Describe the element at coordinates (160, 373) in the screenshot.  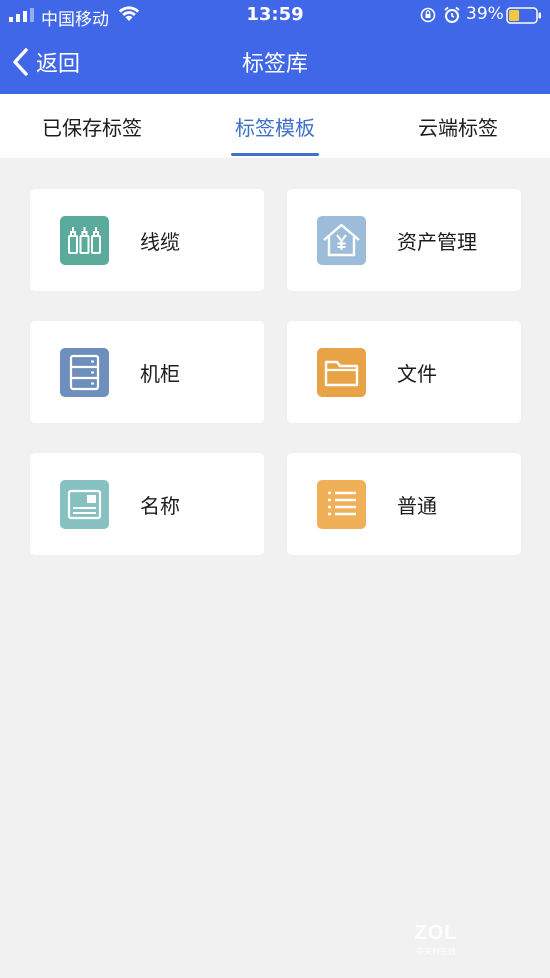
I see `template-label: 机柜` at that location.